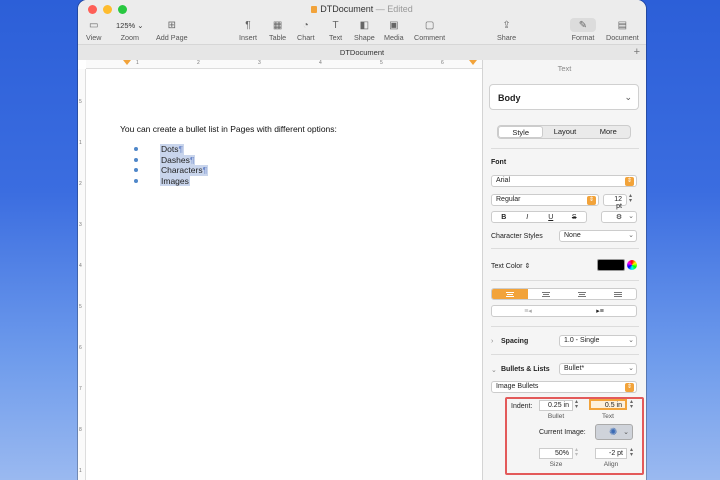  I want to click on alignment-buttons, so click(564, 294).